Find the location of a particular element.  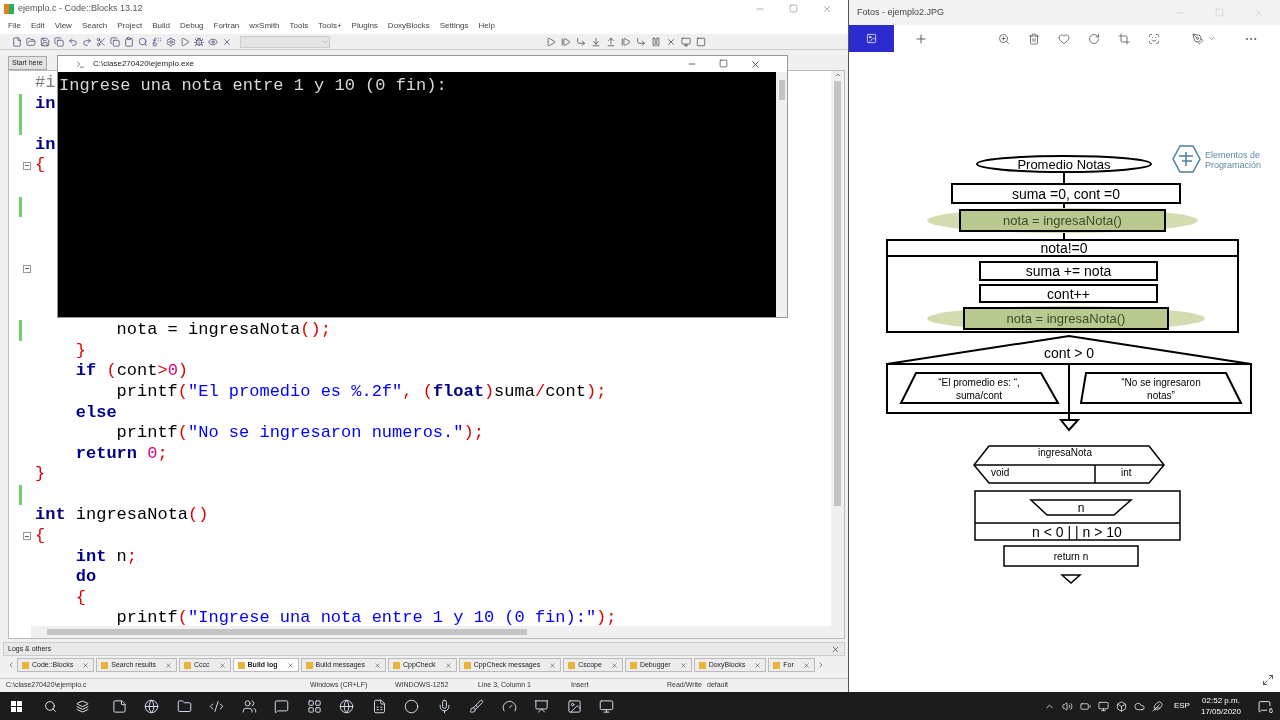

scroll-left-icon is located at coordinates (11, 665).